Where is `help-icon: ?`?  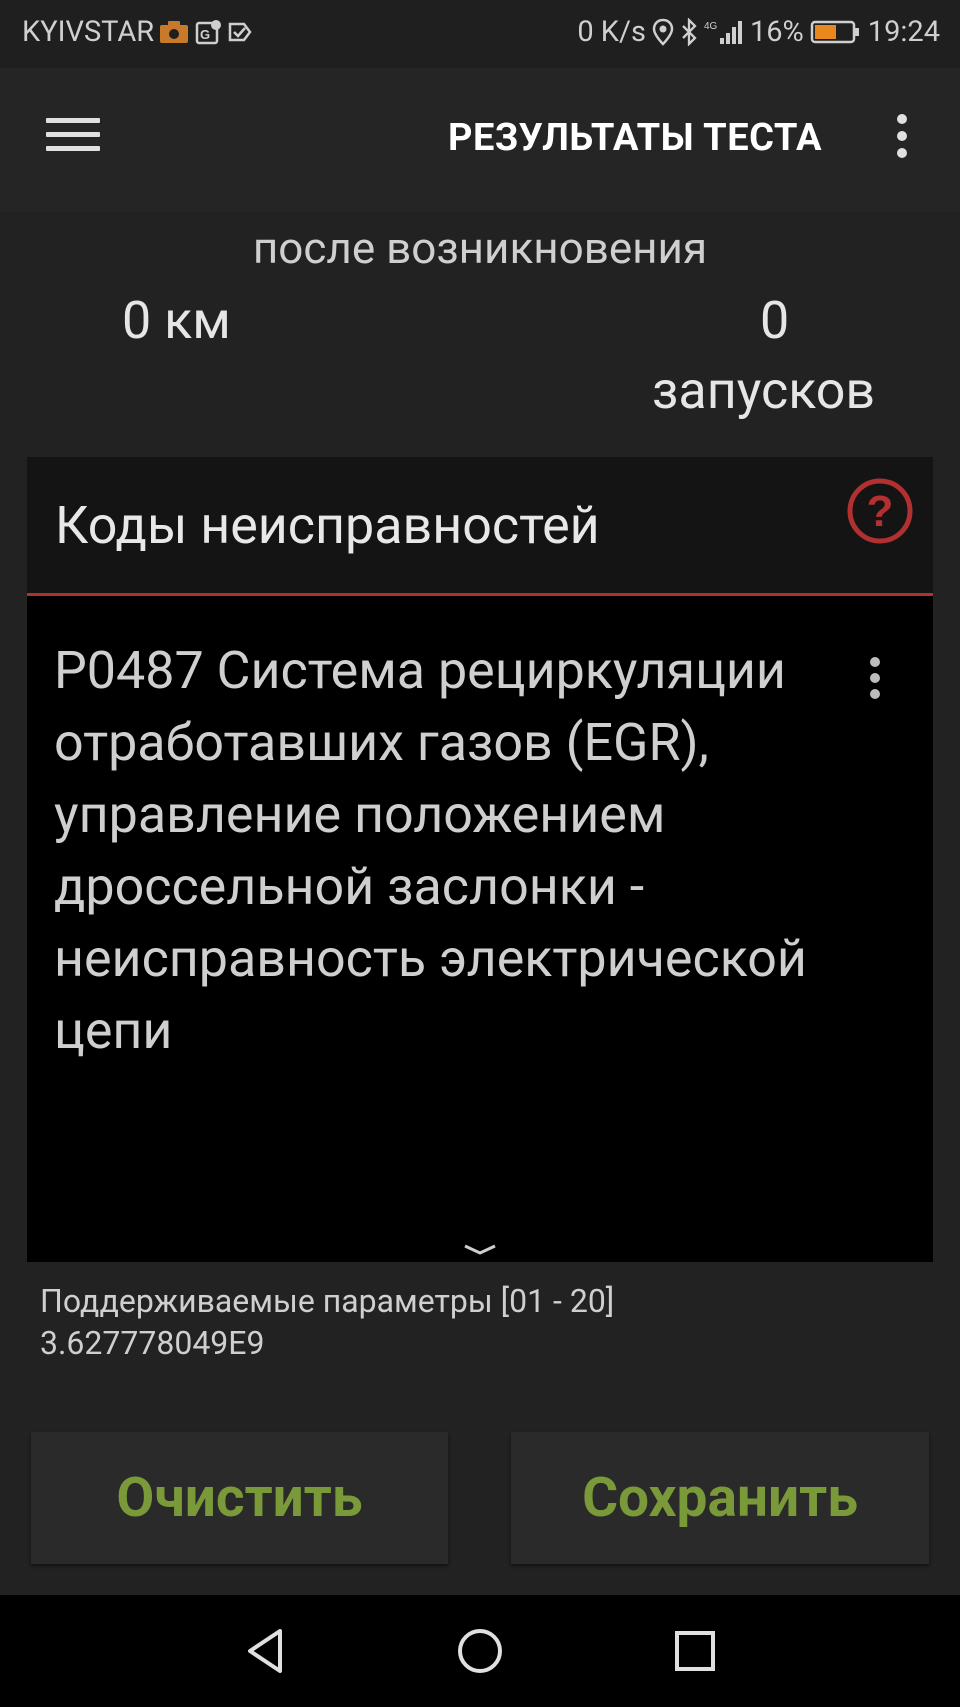 help-icon: ? is located at coordinates (880, 511).